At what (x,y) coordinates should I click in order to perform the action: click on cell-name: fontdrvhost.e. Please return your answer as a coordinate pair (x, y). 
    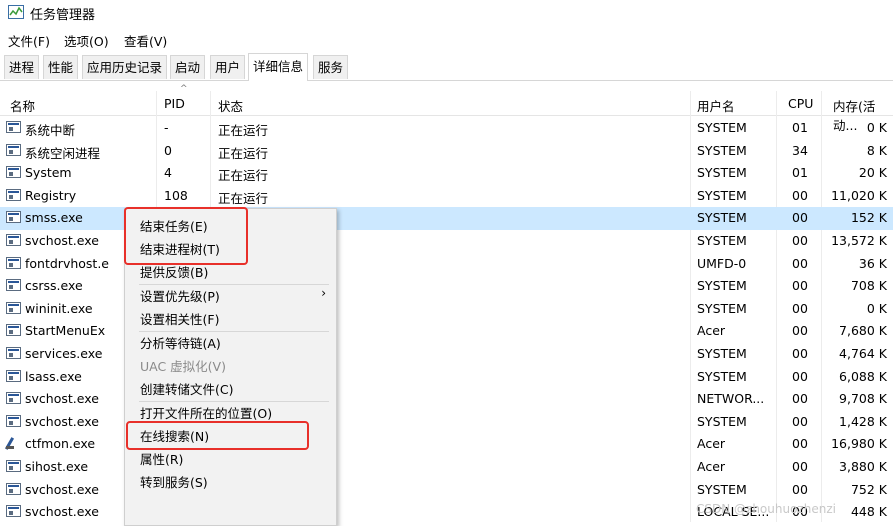
    Looking at the image, I should click on (67, 263).